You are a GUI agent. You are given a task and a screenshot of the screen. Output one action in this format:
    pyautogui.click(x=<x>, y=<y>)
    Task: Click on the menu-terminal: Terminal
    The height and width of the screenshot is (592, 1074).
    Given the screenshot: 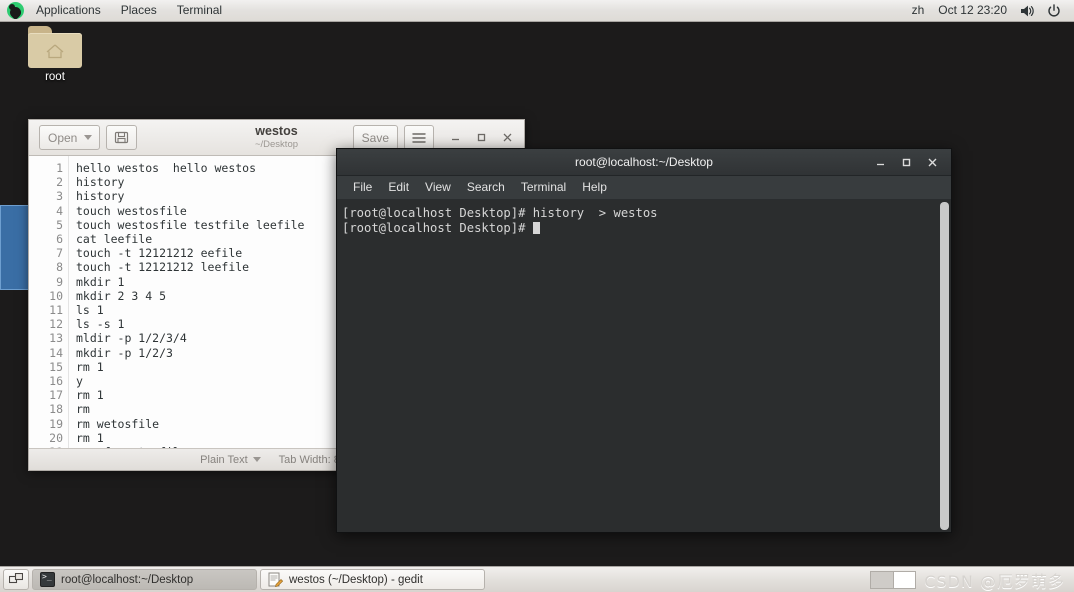 What is the action you would take?
    pyautogui.click(x=199, y=10)
    